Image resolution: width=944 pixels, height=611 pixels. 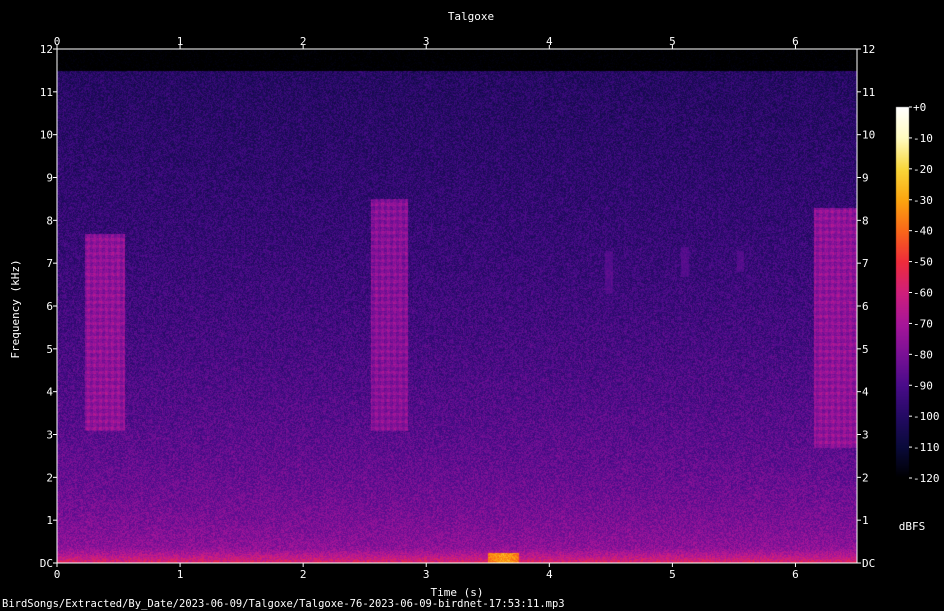 I want to click on y-tick-label-right: 8, so click(x=865, y=220).